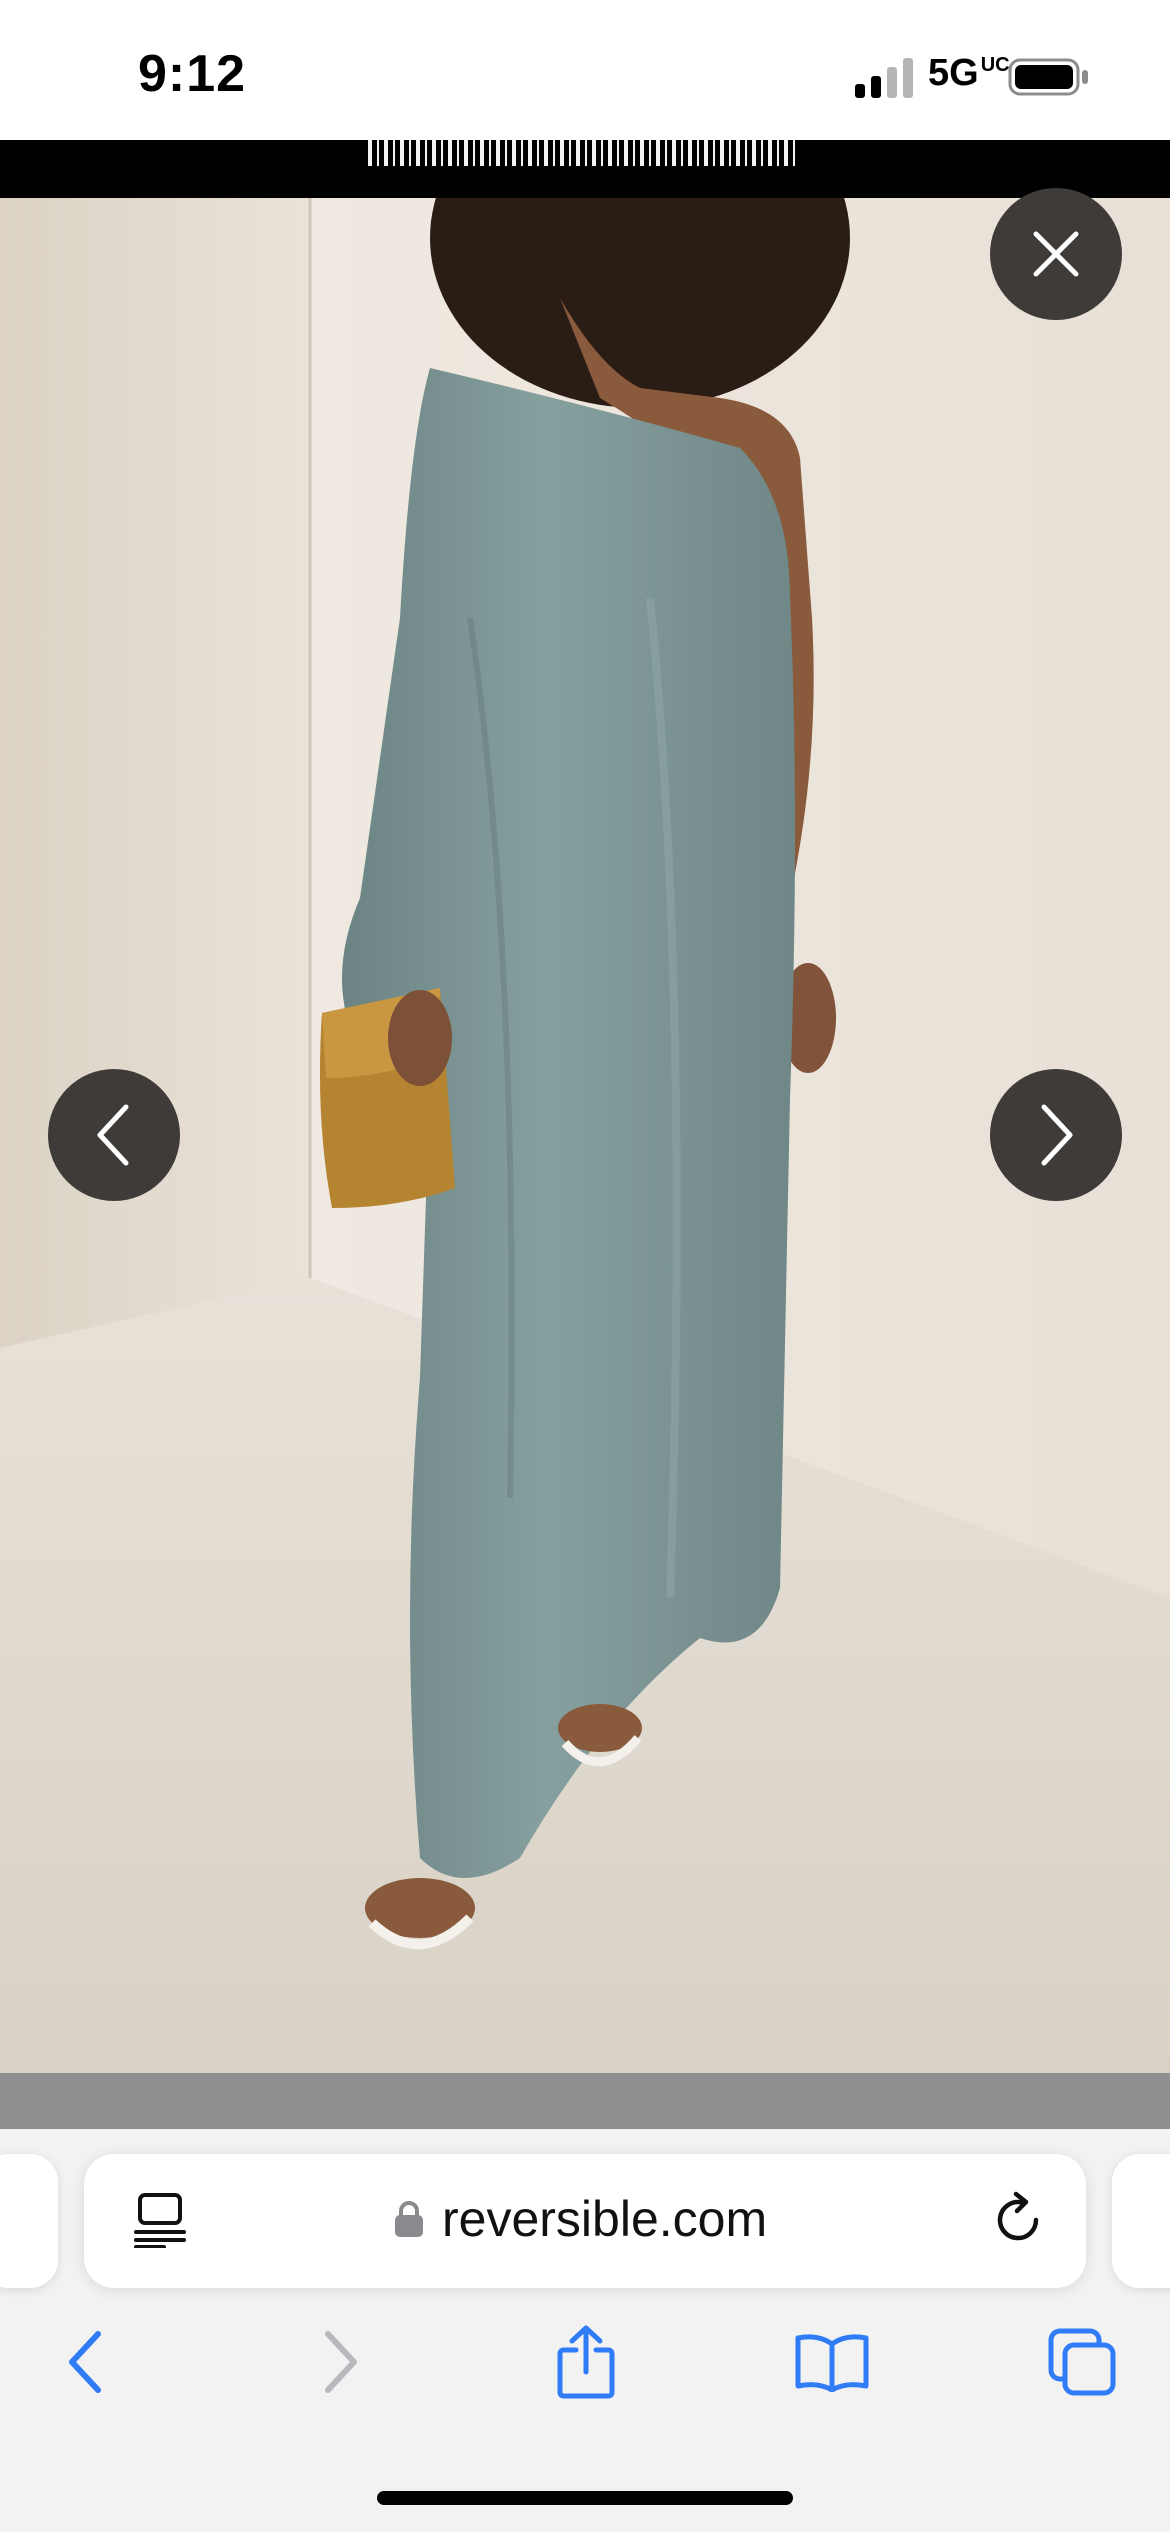 Image resolution: width=1170 pixels, height=2532 pixels. What do you see at coordinates (29, 2221) in the screenshot?
I see `previous-tab-preview` at bounding box center [29, 2221].